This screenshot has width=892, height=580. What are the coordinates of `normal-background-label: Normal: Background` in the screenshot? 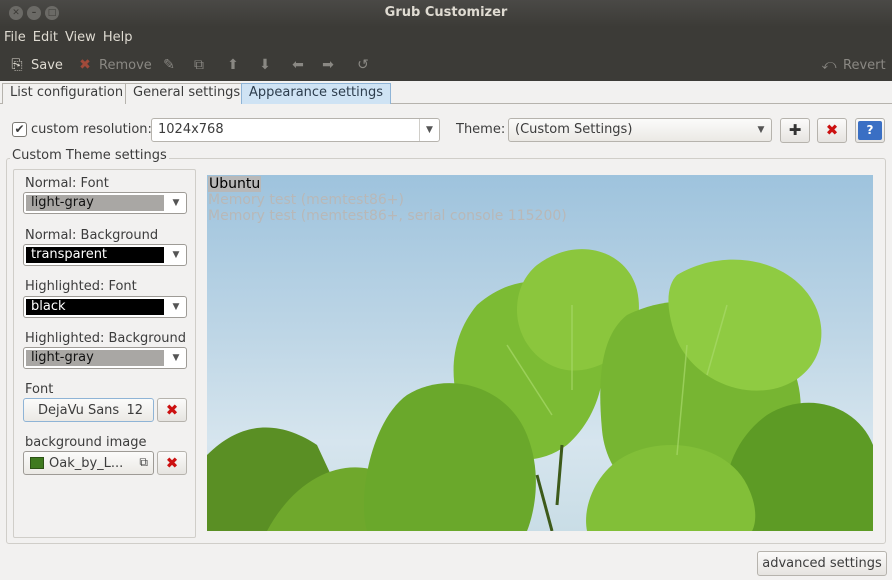 It's located at (92, 235).